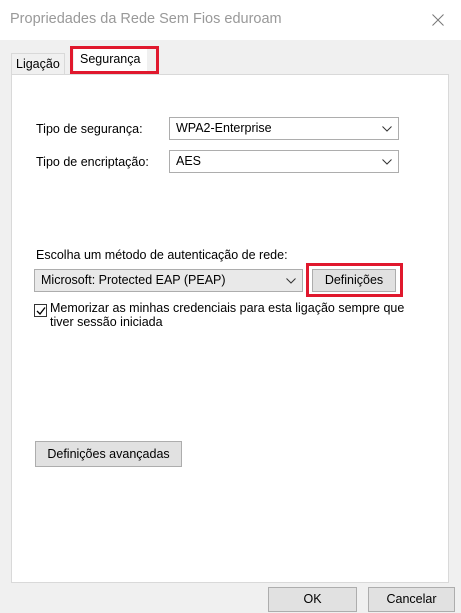 This screenshot has height=613, width=461. I want to click on security-type-value: WPA2-Enterprise, so click(224, 128).